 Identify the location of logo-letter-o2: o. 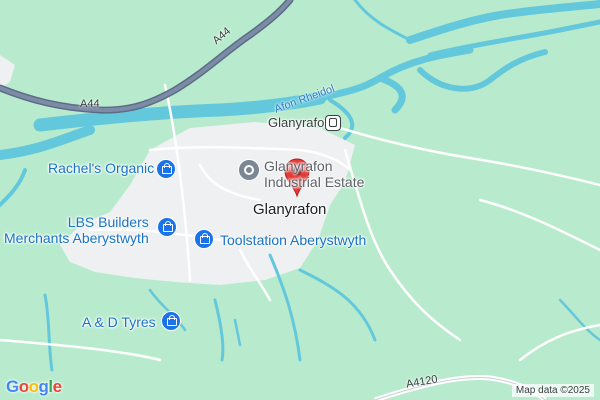
(33, 386).